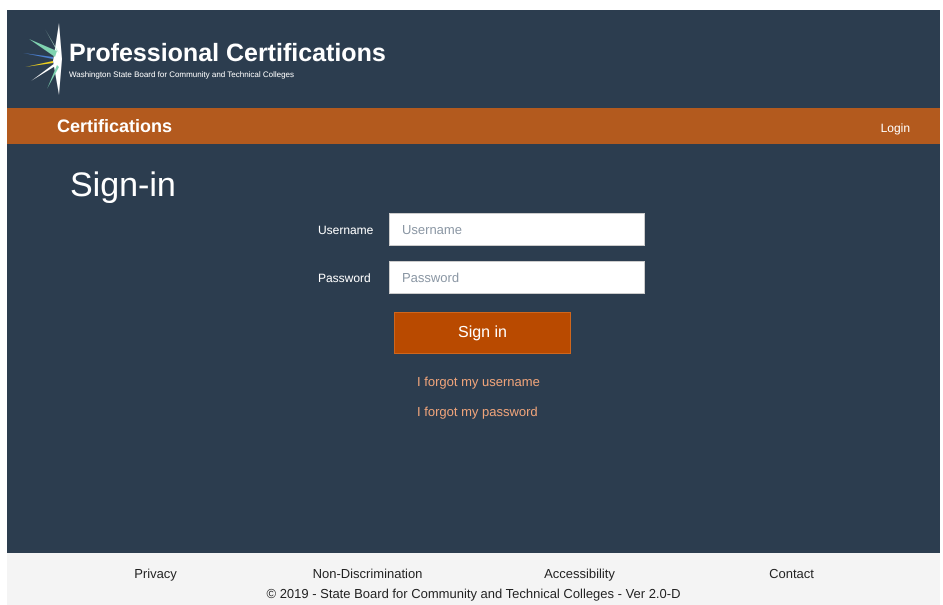  I want to click on login-link: Login, so click(895, 127).